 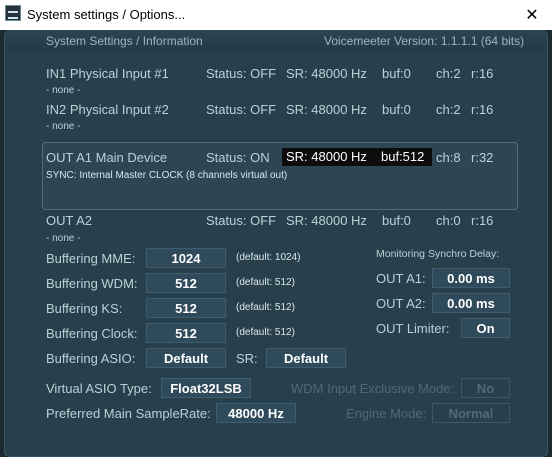 I want to click on buffering-clock-button: 512, so click(x=186, y=333).